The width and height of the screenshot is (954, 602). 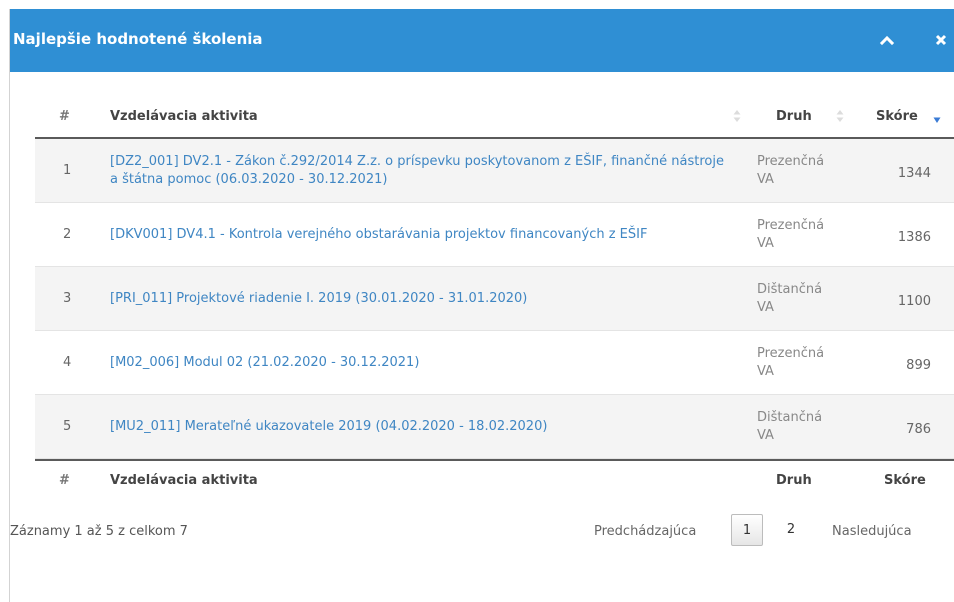 I want to click on row-number: 1, so click(x=67, y=170).